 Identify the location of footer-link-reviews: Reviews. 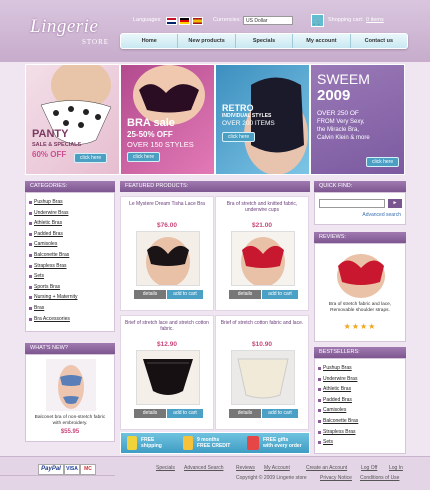
(245, 468).